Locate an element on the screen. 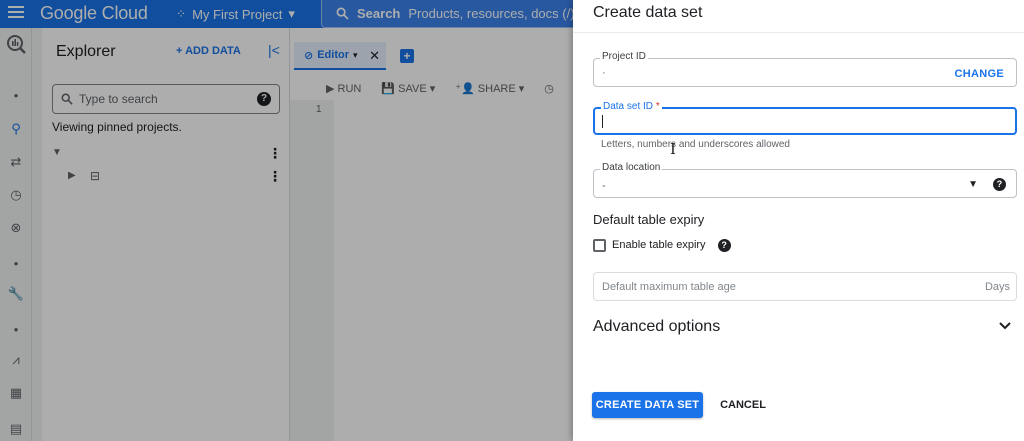 The width and height of the screenshot is (1024, 441). chevron-down-icon is located at coordinates (1005, 326).